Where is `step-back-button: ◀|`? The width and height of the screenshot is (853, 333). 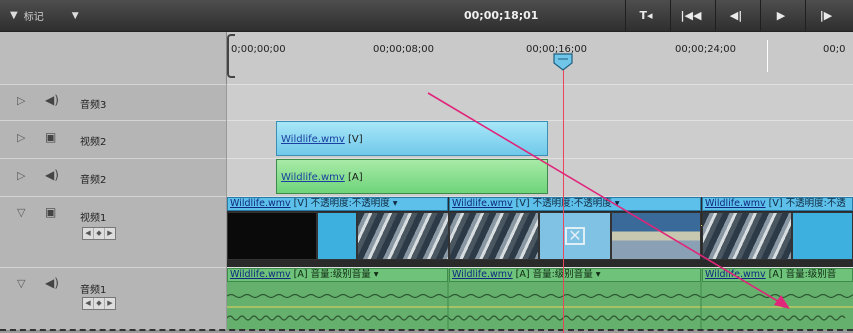 step-back-button: ◀| is located at coordinates (735, 15).